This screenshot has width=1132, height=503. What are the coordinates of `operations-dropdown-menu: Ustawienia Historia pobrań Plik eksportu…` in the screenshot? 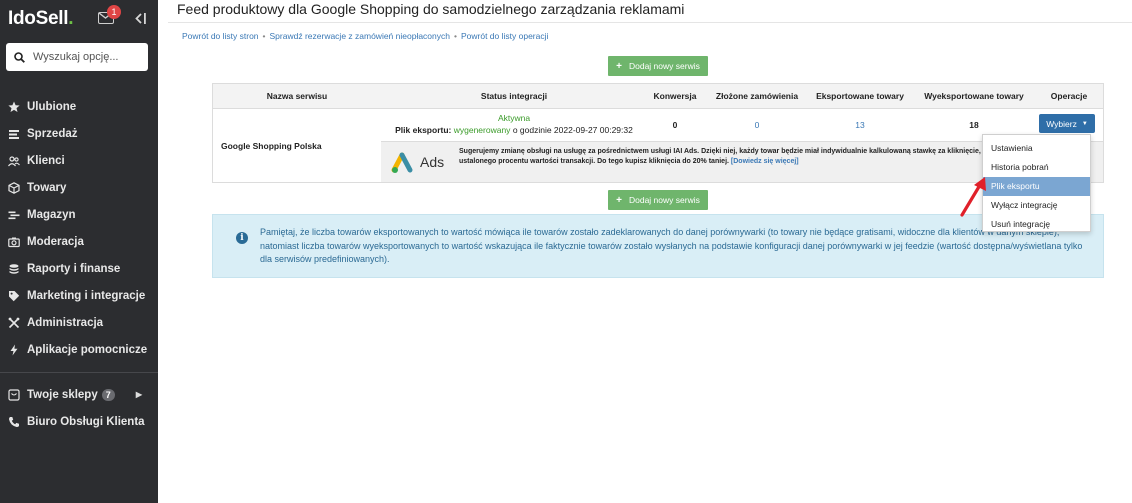 It's located at (1036, 183).